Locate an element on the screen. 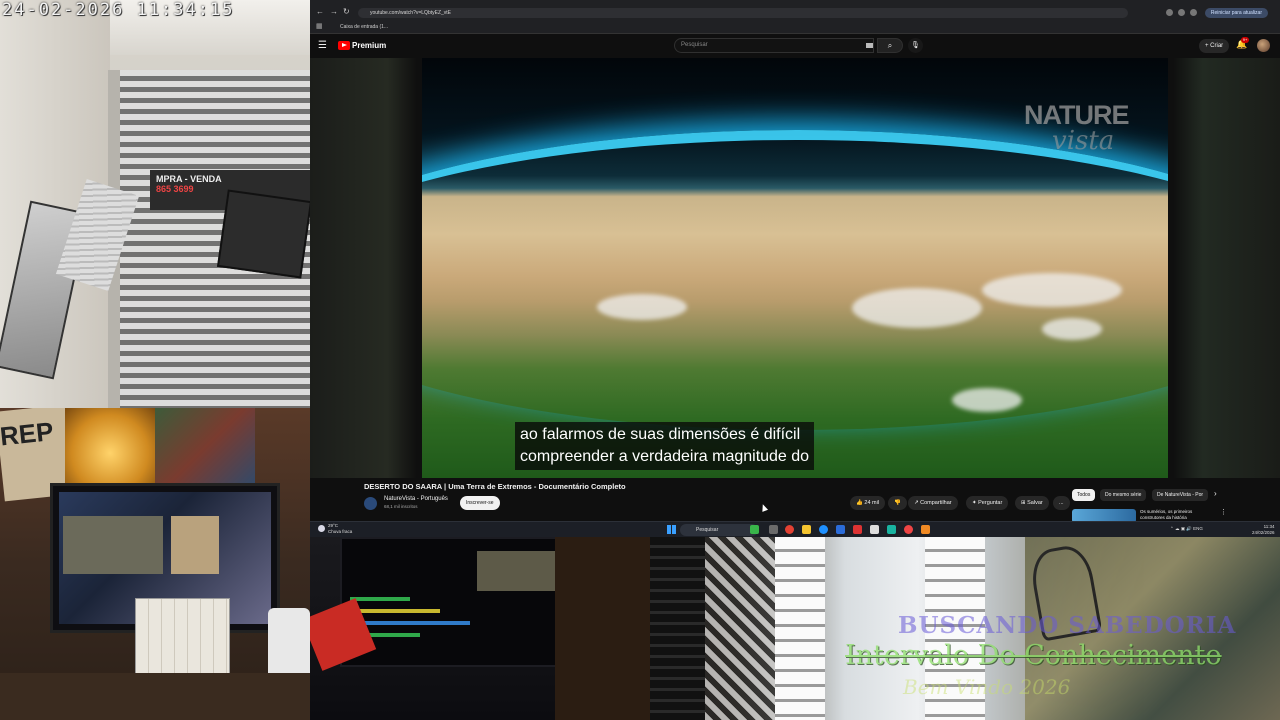  camera-feed-studio is located at coordinates (432, 628).